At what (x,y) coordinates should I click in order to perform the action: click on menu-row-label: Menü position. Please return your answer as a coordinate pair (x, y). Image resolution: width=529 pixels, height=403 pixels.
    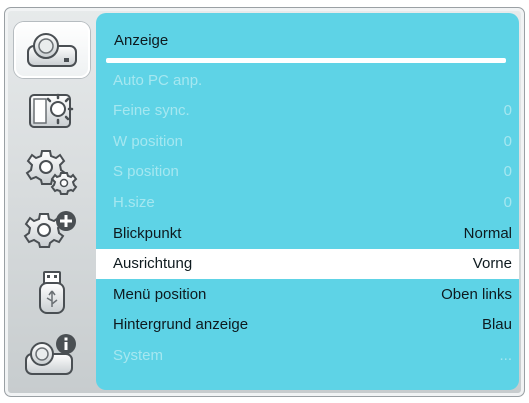
    Looking at the image, I should click on (160, 294).